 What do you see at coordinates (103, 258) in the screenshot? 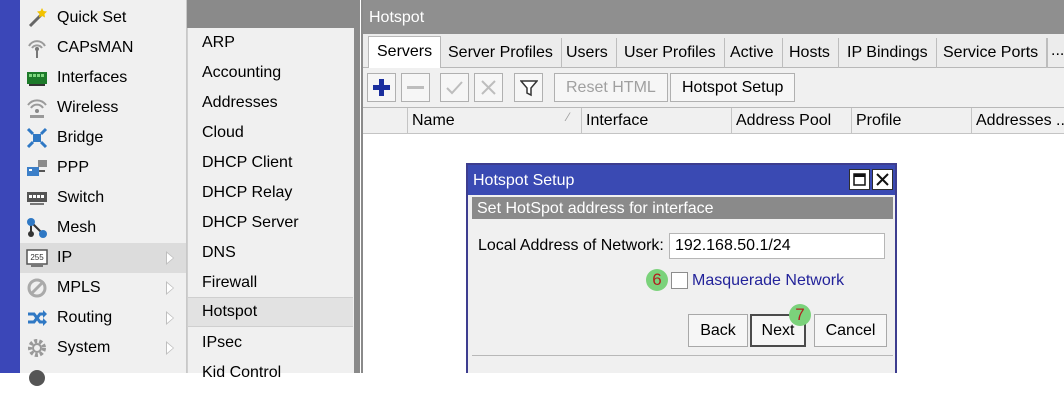
I see `menu-item-ip: 255 IP` at bounding box center [103, 258].